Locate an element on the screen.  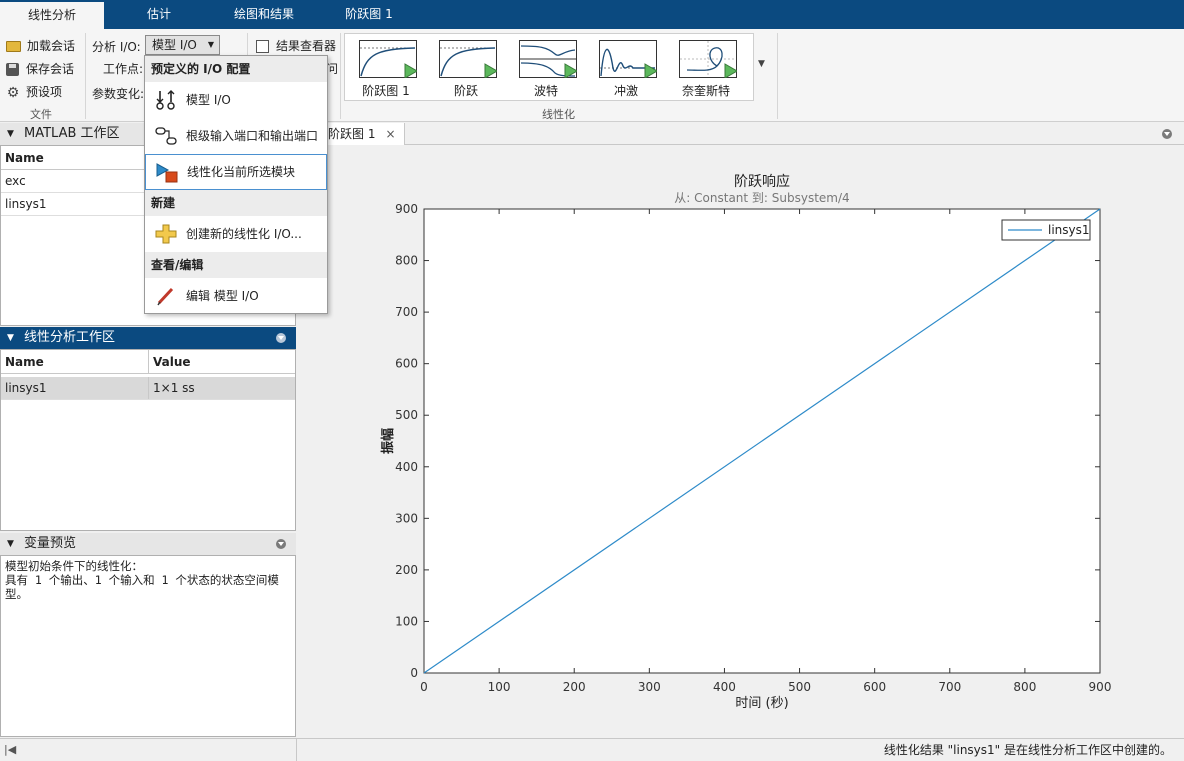
chart-legend: linsys1 is located at coordinates (1046, 230).